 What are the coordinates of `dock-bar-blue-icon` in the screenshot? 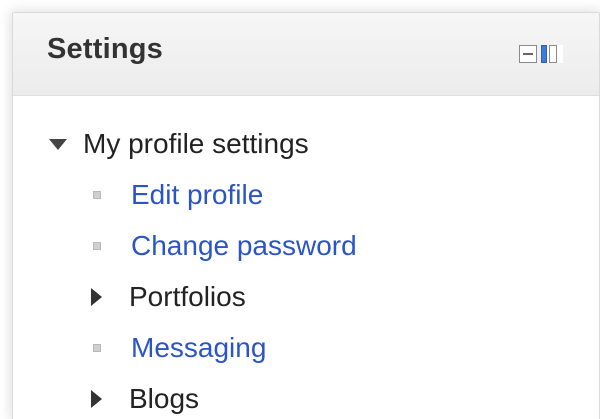 It's located at (544, 54).